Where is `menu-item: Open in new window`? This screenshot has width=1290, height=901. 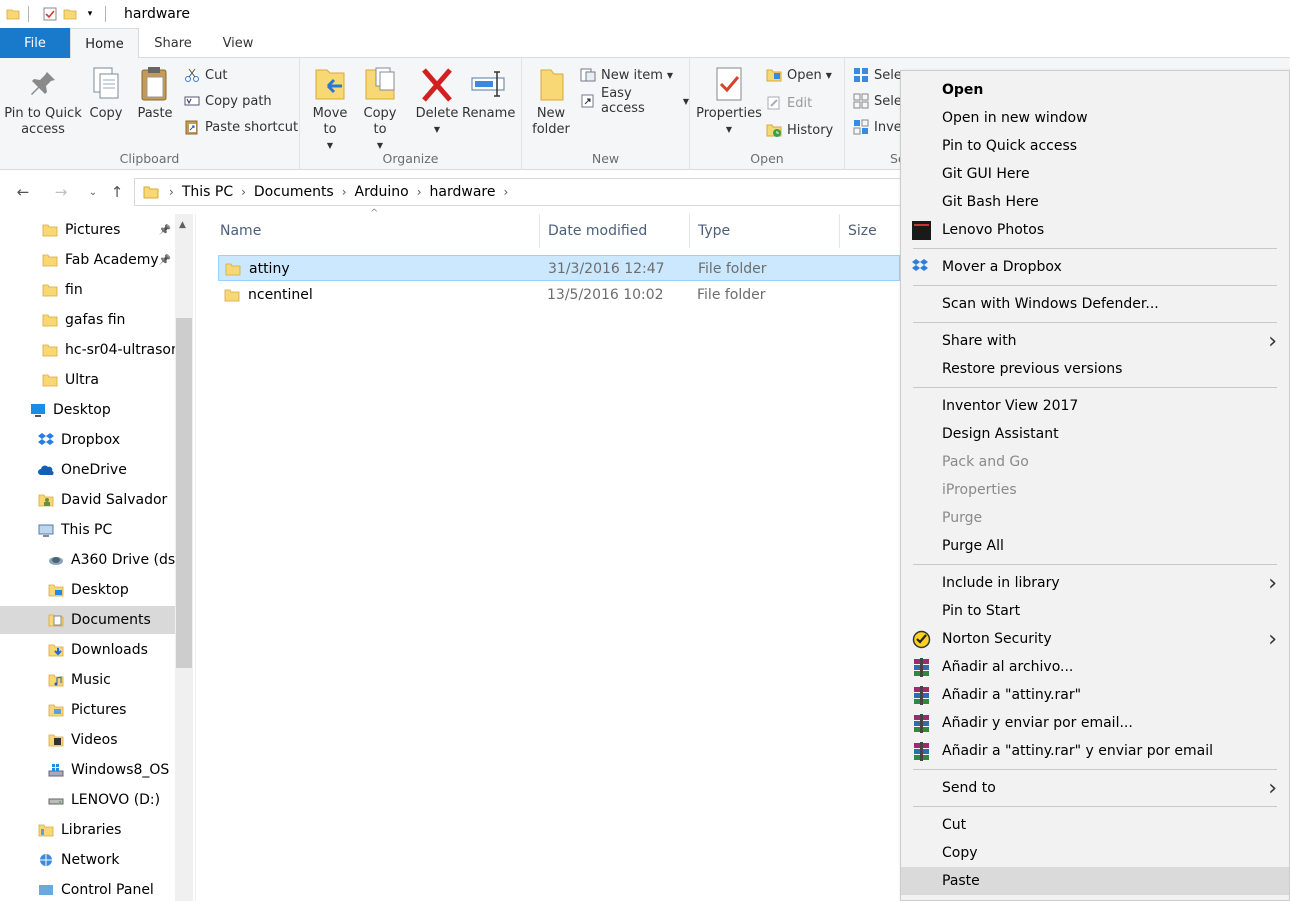 menu-item: Open in new window is located at coordinates (1095, 118).